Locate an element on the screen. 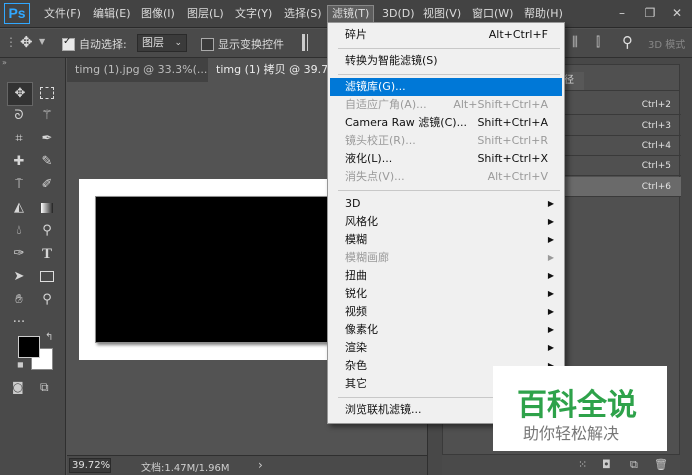 This screenshot has width=692, height=475. close-icon: ✕ is located at coordinates (677, 13).